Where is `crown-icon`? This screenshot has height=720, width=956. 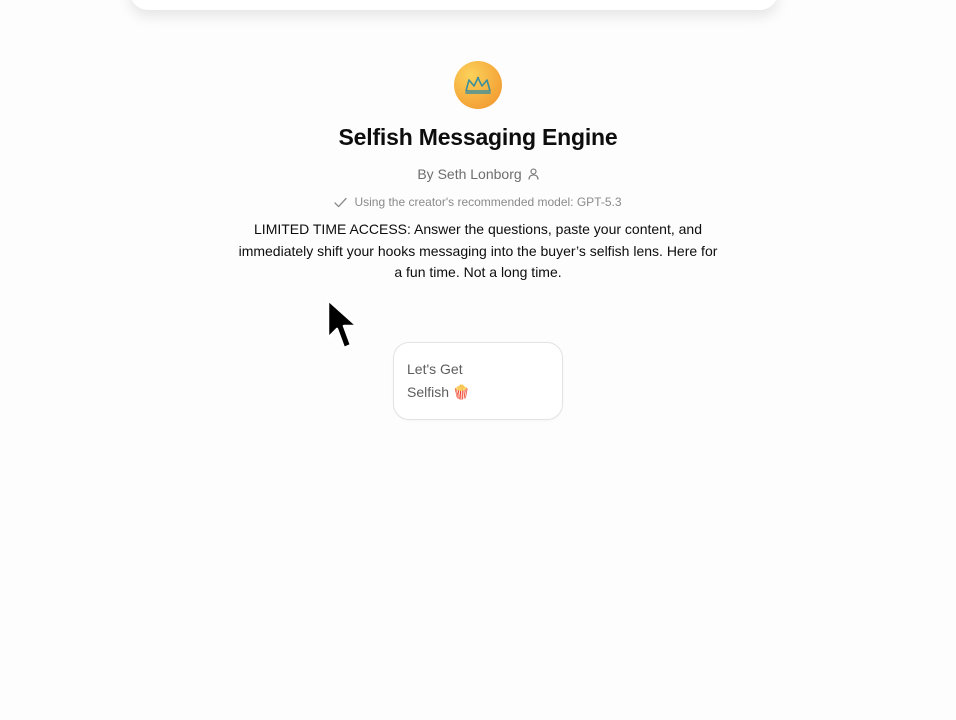
crown-icon is located at coordinates (478, 85).